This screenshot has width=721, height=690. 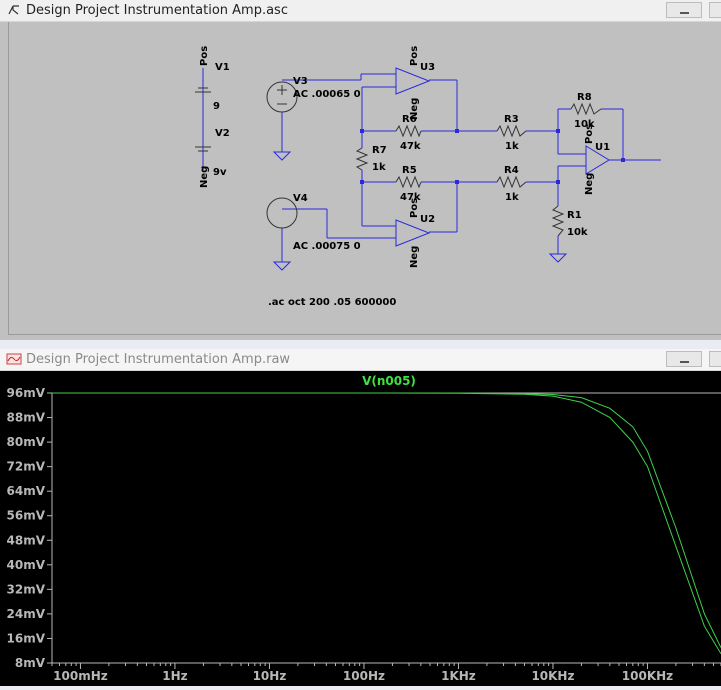 I want to click on schematic-app-icon, so click(x=13, y=10).